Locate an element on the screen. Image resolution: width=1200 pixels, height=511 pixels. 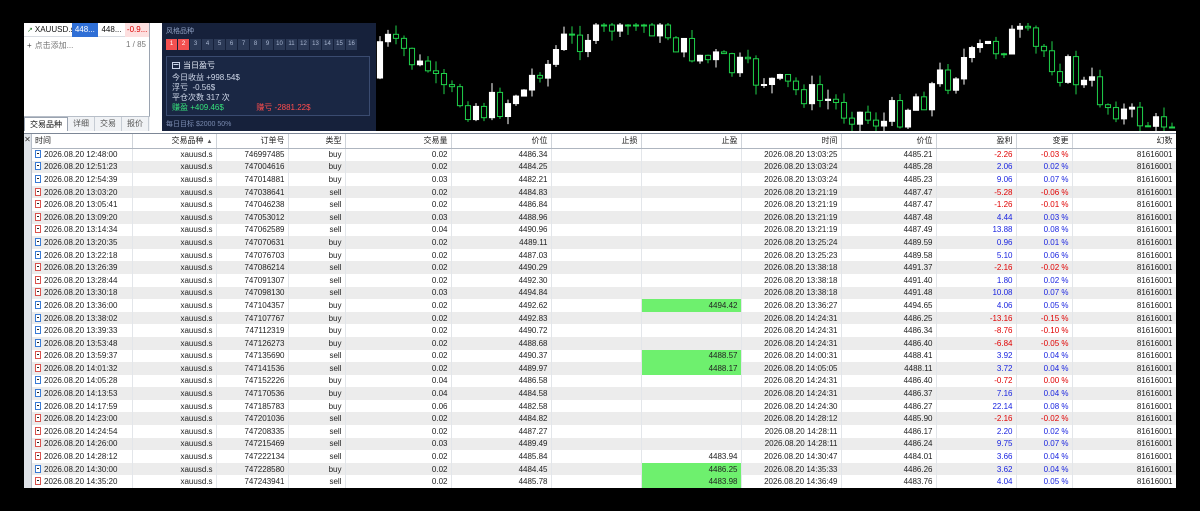
cell-volume: 0.04 is located at coordinates (398, 393).